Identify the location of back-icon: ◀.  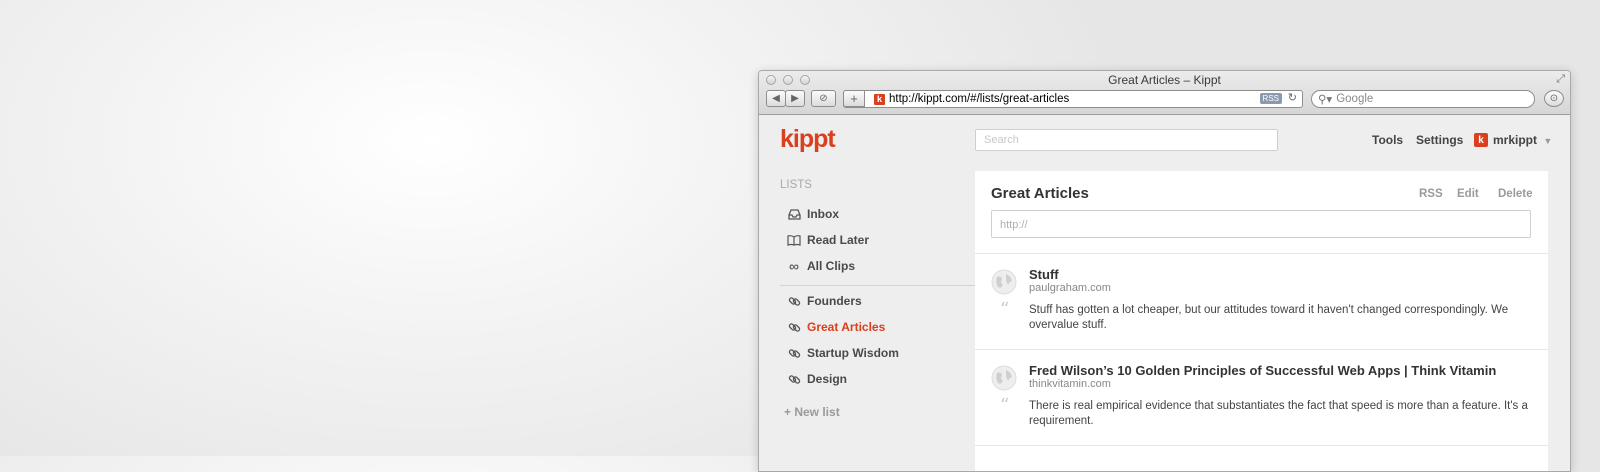
(776, 98).